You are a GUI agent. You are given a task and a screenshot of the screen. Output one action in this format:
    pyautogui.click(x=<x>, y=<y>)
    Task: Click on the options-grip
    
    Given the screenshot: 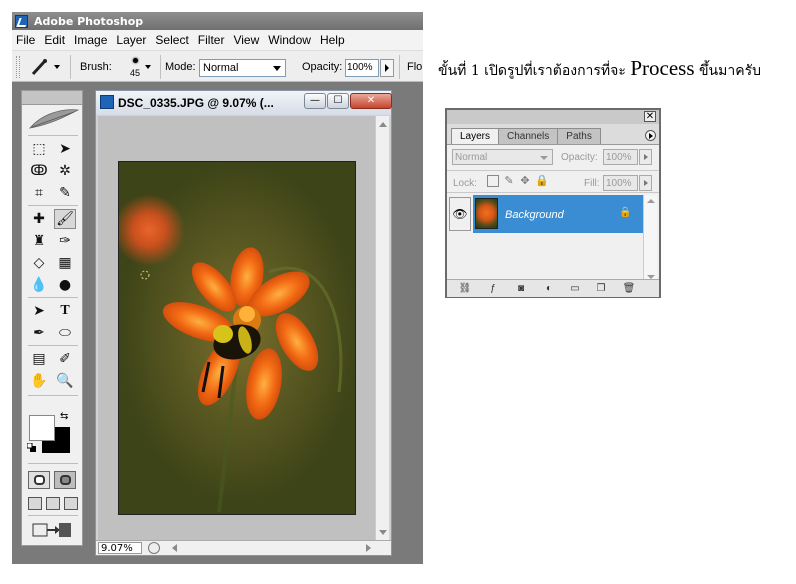 What is the action you would take?
    pyautogui.click(x=18, y=67)
    